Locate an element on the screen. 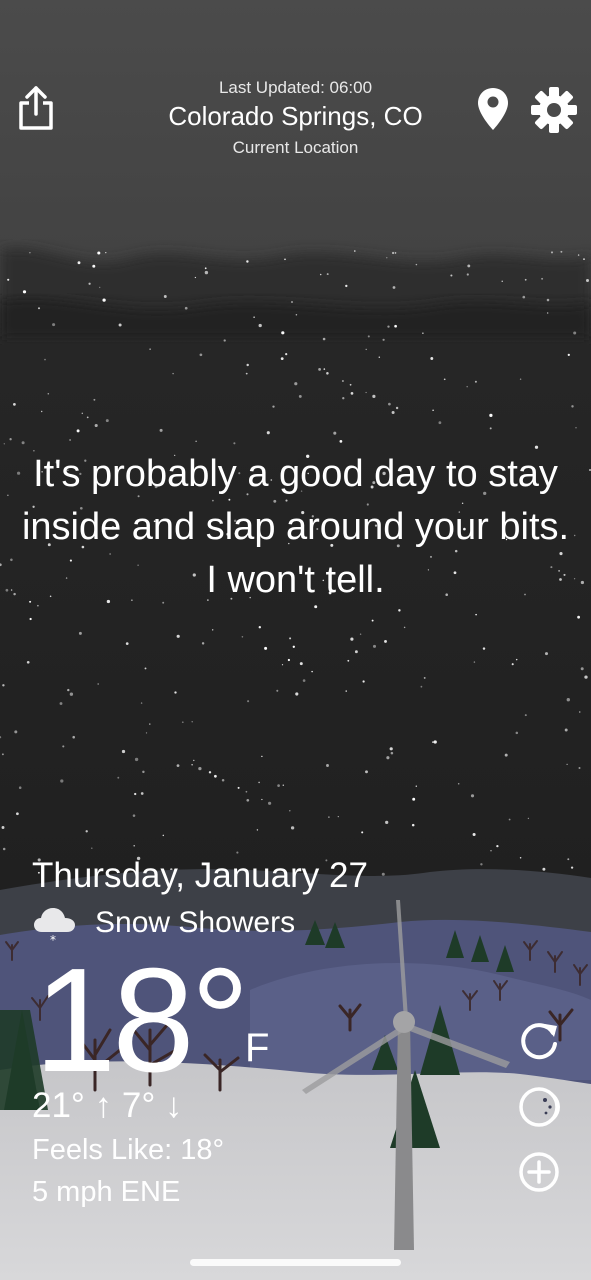  theme-toggle-icon is located at coordinates (539, 1107).